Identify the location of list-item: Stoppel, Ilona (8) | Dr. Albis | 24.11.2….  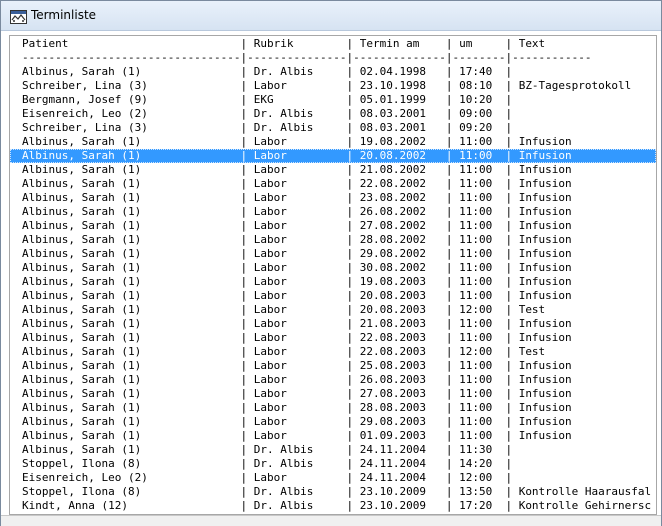
(333, 464).